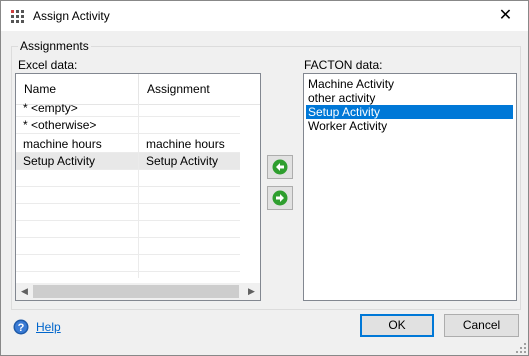 This screenshot has height=356, width=529. What do you see at coordinates (481, 325) in the screenshot?
I see `cancel-button: Cancel` at bounding box center [481, 325].